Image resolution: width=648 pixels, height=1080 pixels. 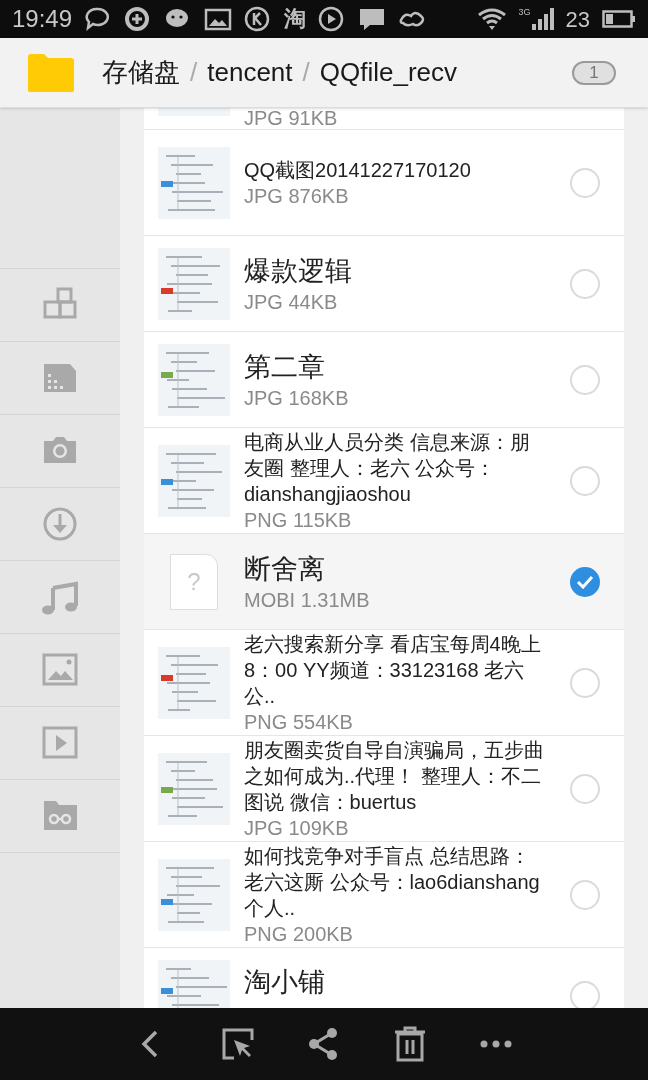 I want to click on check-icon, so click(x=585, y=581).